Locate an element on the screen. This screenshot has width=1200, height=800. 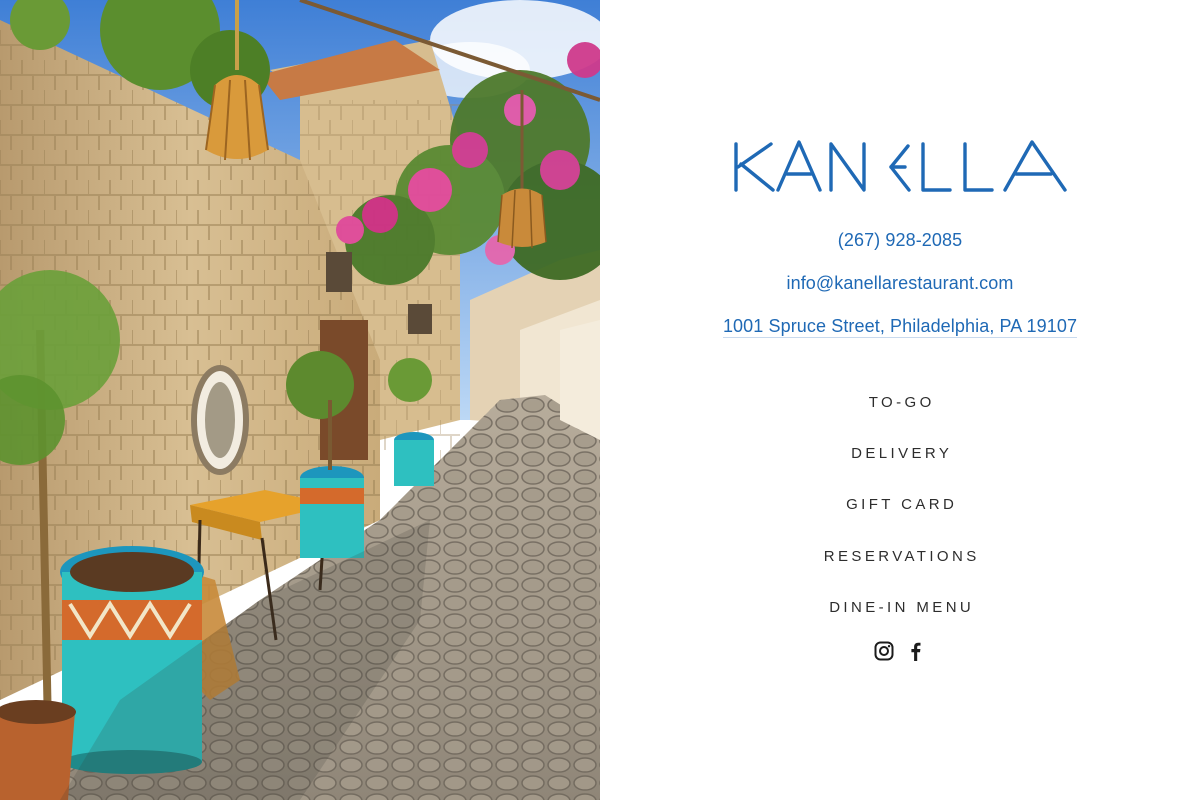
nav-link-dine-in-menu: DINE-IN MENU is located at coordinates (900, 607).